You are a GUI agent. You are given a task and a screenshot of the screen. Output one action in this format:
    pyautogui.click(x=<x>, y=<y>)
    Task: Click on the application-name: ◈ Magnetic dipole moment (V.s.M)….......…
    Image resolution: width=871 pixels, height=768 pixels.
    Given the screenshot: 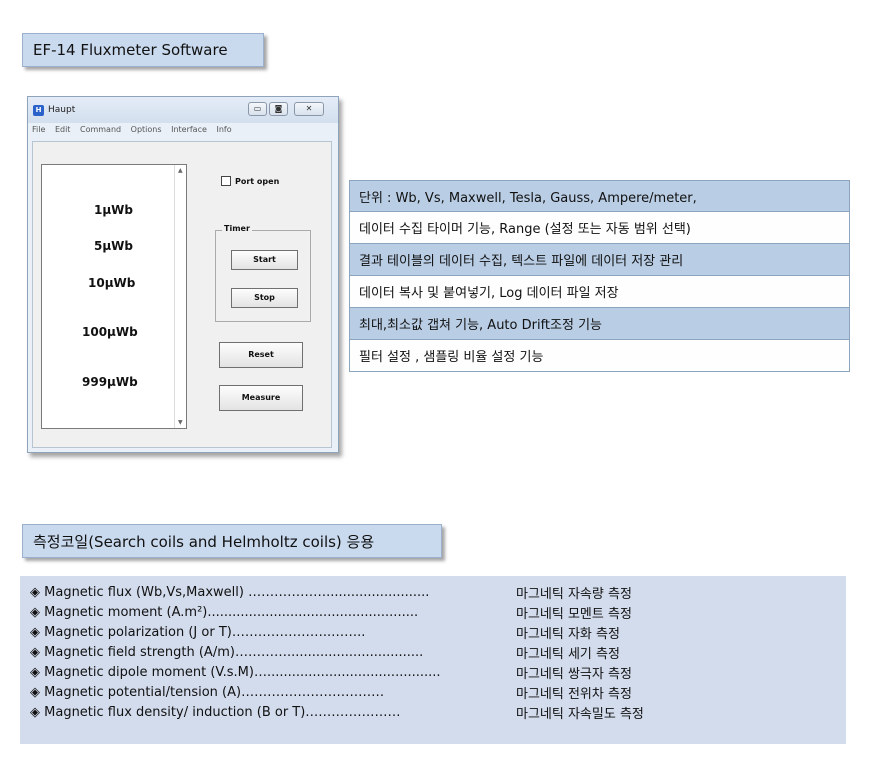 What is the action you would take?
    pyautogui.click(x=235, y=672)
    